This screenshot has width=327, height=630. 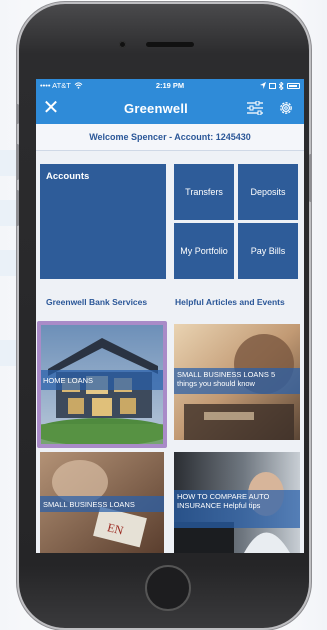 I want to click on transfers-tile: Transfers, so click(x=204, y=192).